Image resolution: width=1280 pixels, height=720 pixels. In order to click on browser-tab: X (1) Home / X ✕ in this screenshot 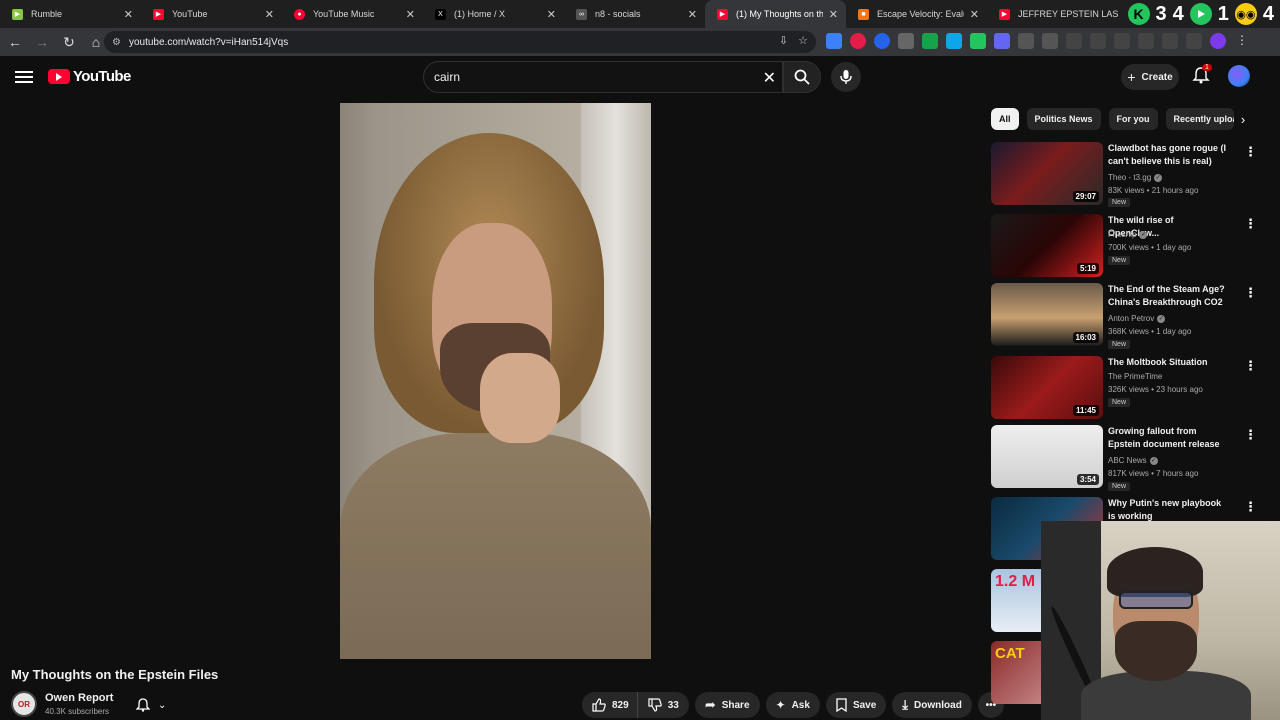, I will do `click(493, 14)`.